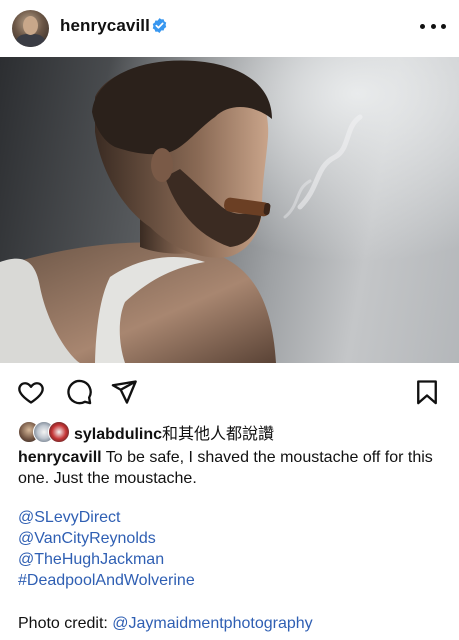  Describe the element at coordinates (63, 623) in the screenshot. I see `photo-credit-label: Photo credit:` at that location.